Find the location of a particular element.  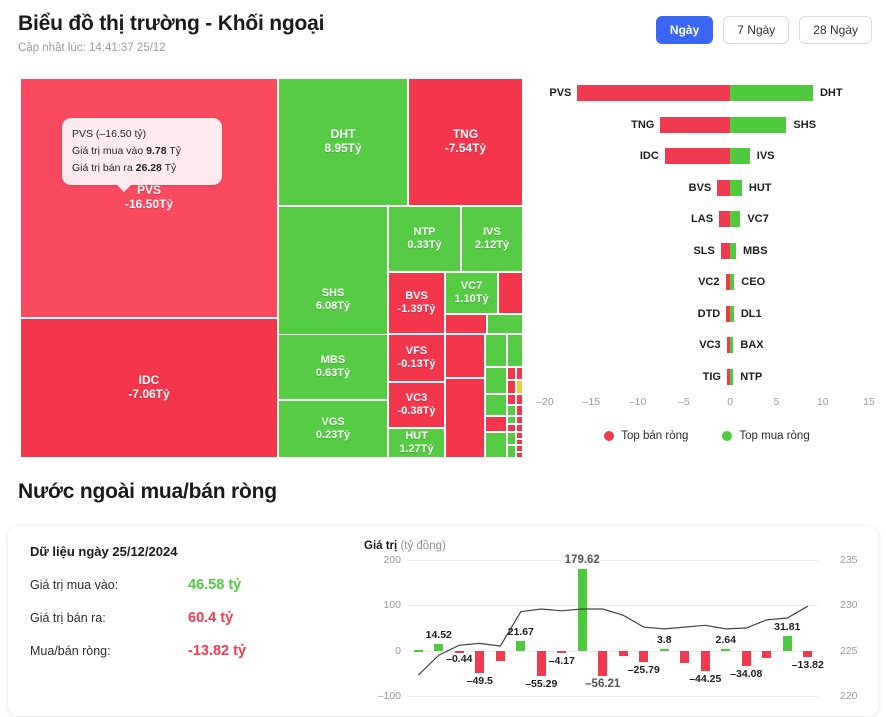

treemap-tile-vc3: VC3 -0.38Tỷ is located at coordinates (416, 405).